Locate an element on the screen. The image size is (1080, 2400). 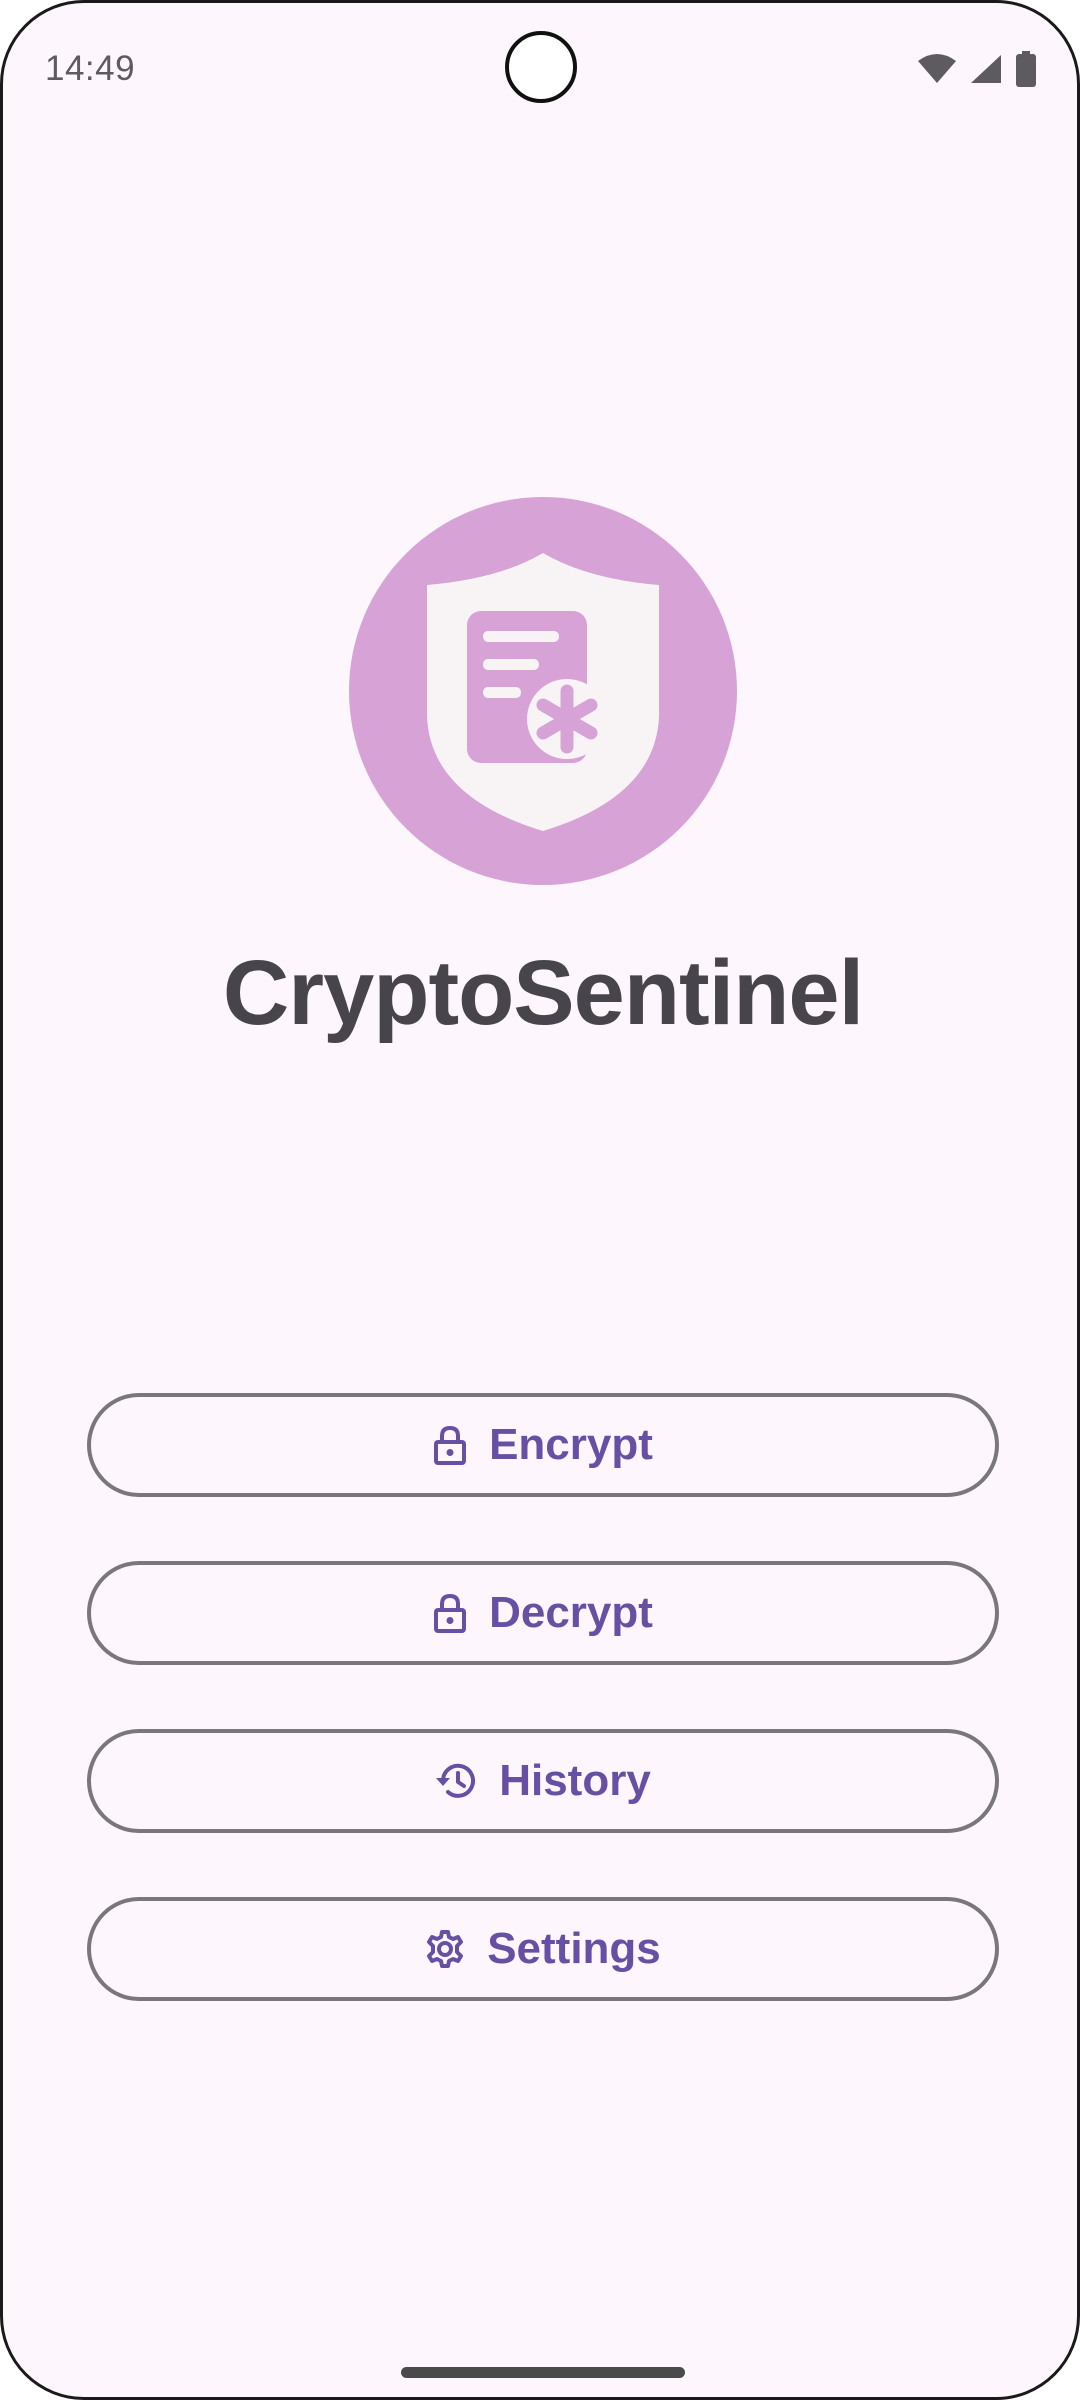
history-button: History is located at coordinates (543, 1781).